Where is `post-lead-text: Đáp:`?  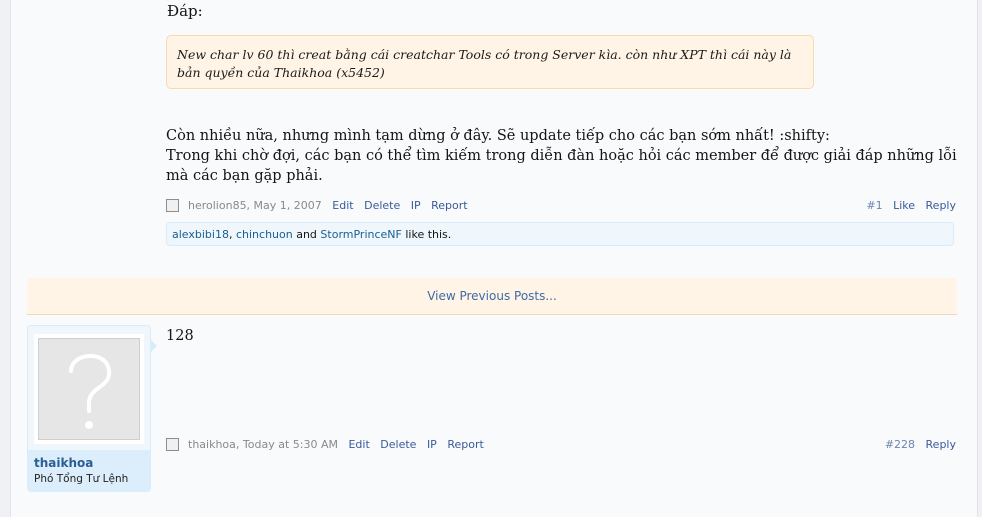 post-lead-text: Đáp: is located at coordinates (185, 11).